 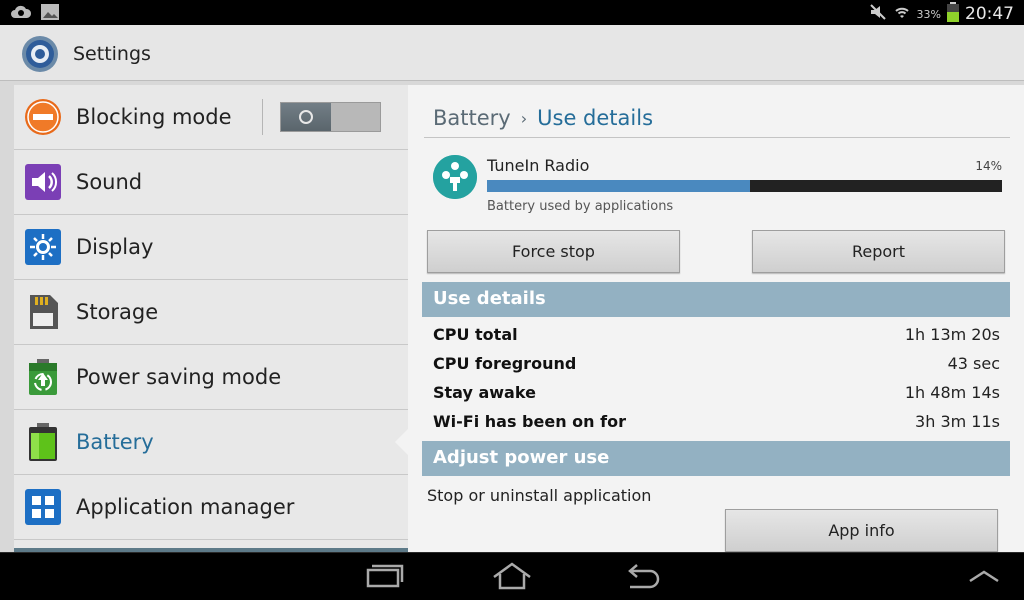 What do you see at coordinates (43, 182) in the screenshot?
I see `sound-icon` at bounding box center [43, 182].